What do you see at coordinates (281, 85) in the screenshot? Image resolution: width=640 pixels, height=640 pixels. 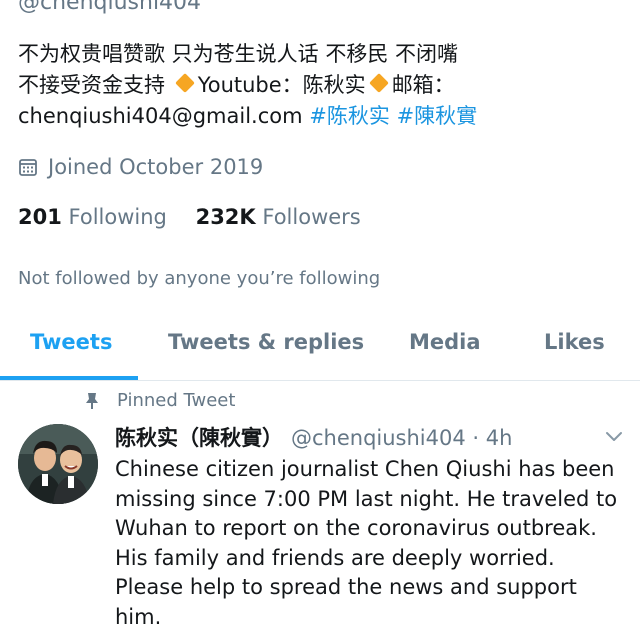 I see `bio-youtube-text: Youtube：陈秋实` at bounding box center [281, 85].